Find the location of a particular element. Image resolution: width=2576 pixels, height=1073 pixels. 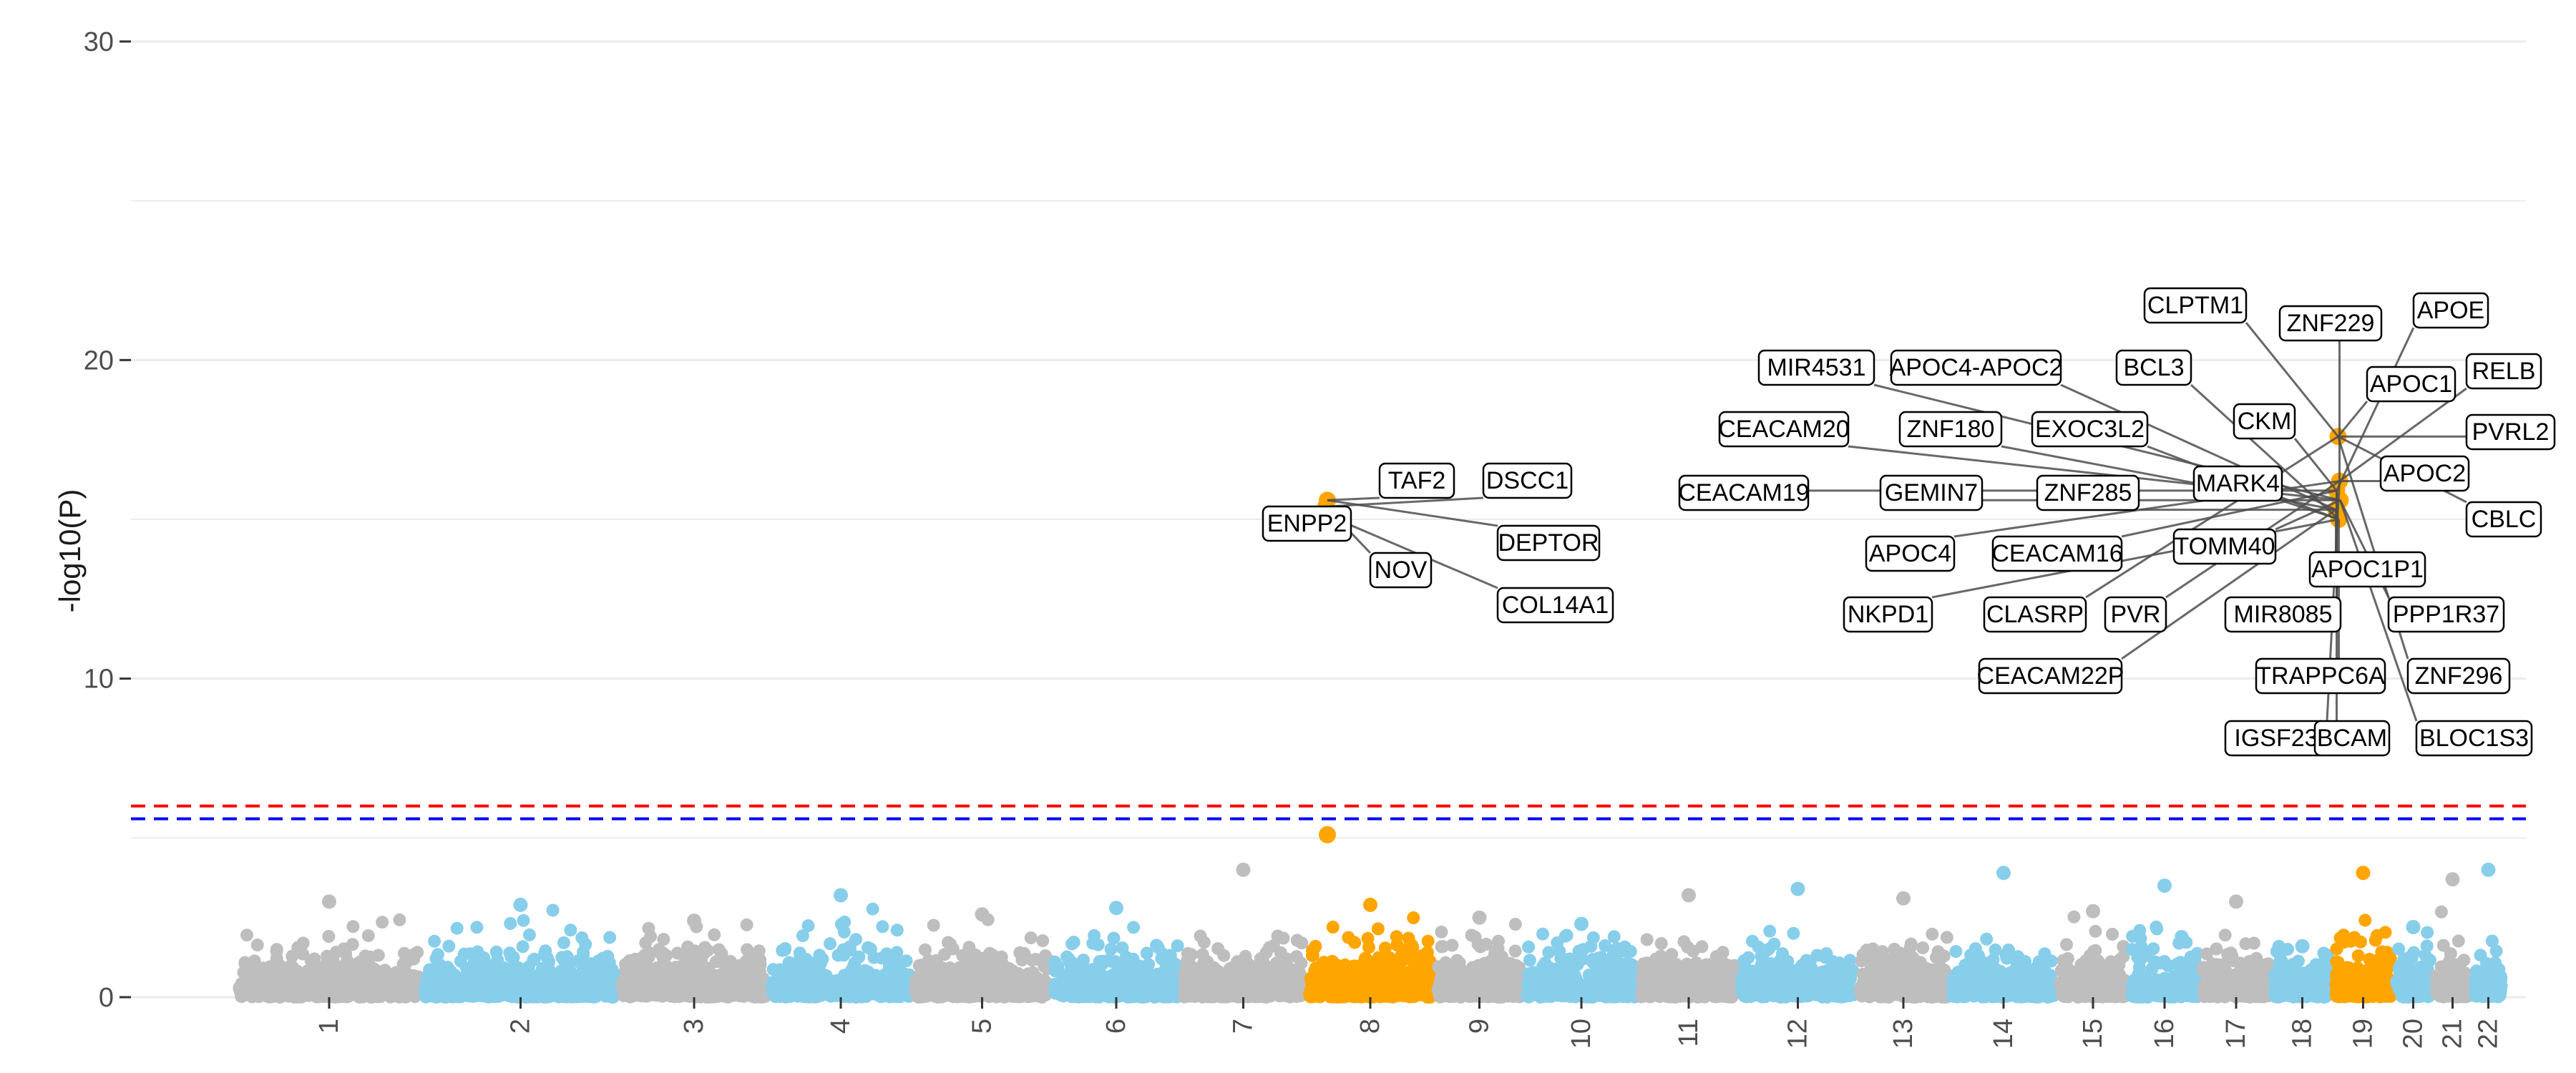

snp-point-top-chr8 is located at coordinates (1370, 904).